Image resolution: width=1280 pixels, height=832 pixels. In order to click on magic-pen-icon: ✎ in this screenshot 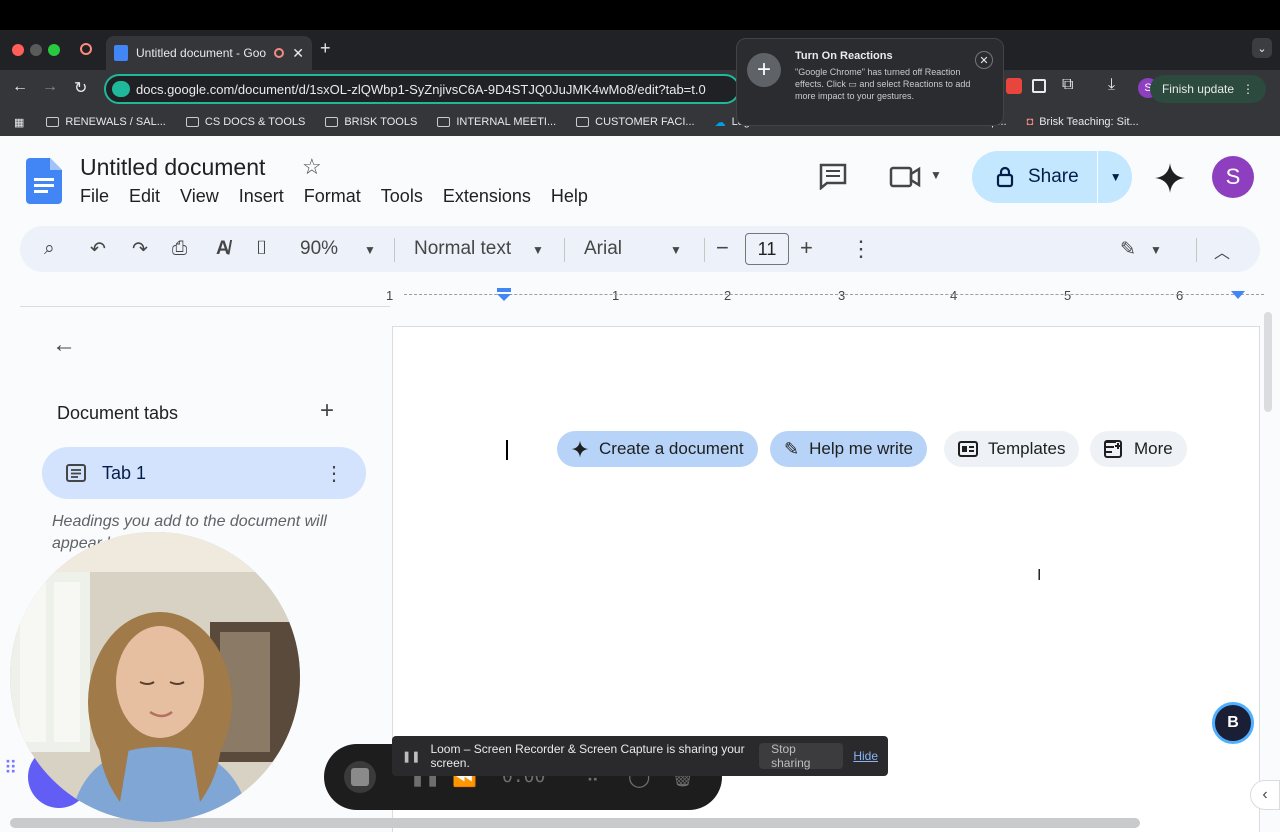, I will do `click(792, 448)`.